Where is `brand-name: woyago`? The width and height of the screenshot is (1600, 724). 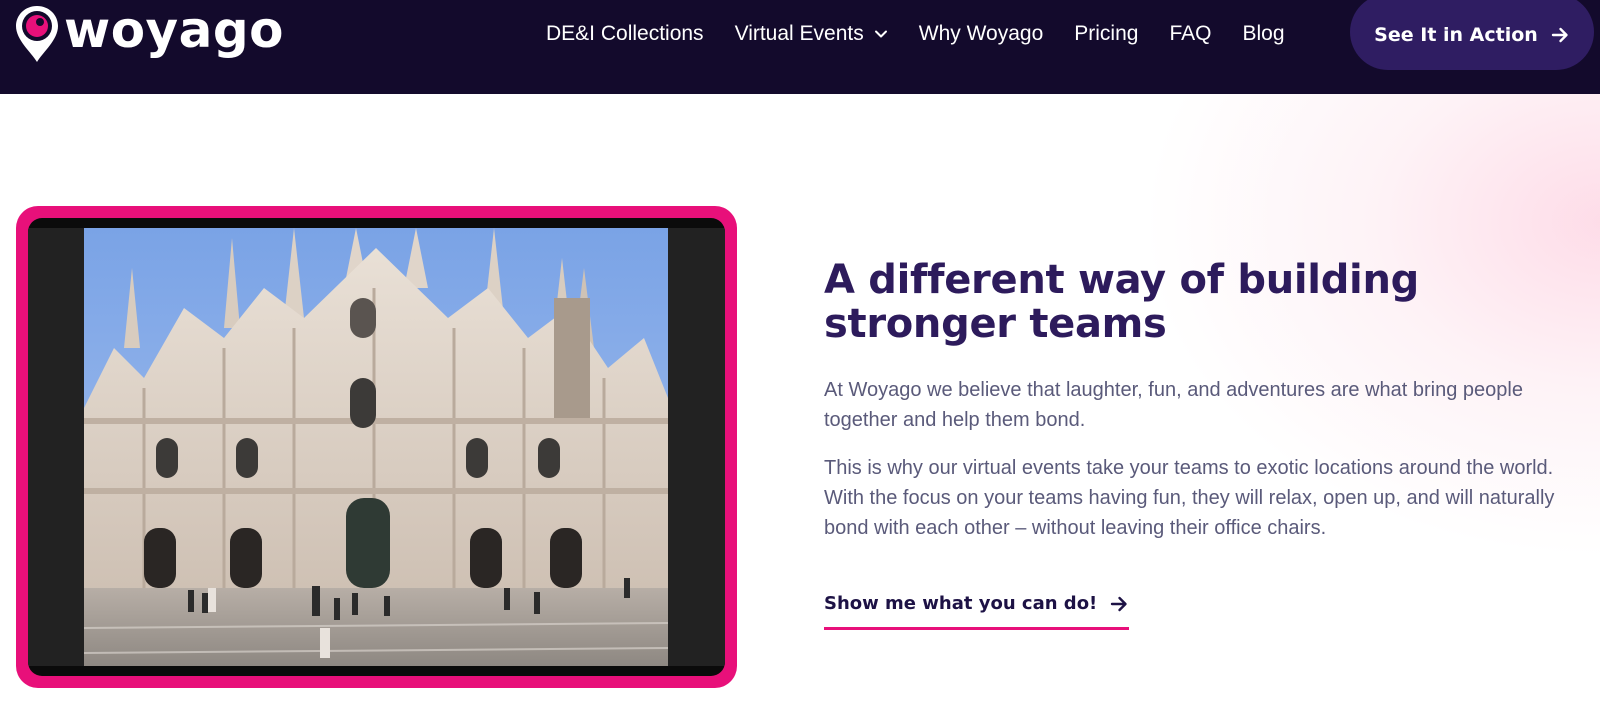 brand-name: woyago is located at coordinates (174, 30).